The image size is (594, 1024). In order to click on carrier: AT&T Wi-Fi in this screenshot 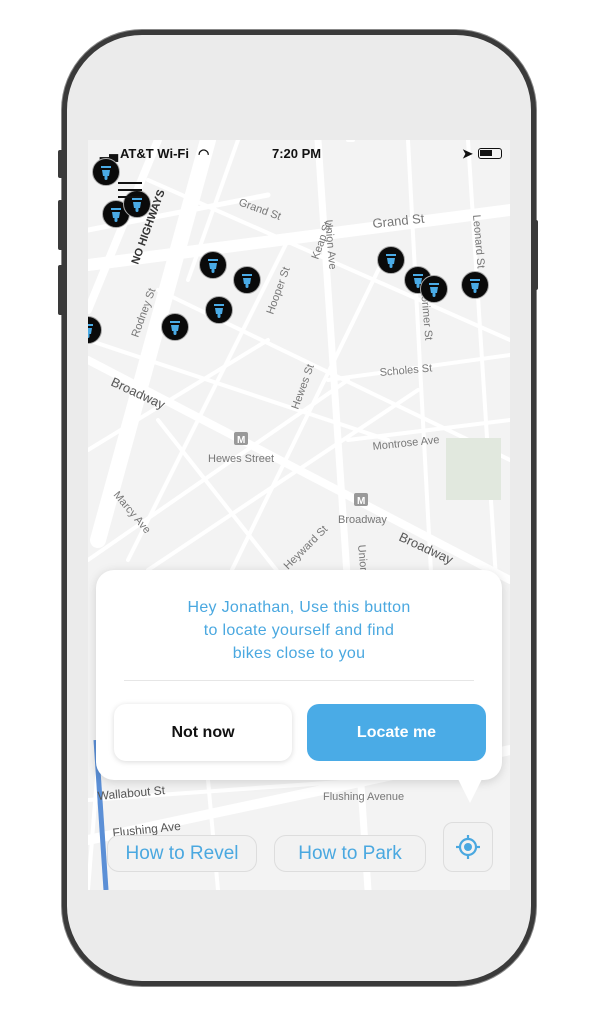, I will do `click(154, 153)`.